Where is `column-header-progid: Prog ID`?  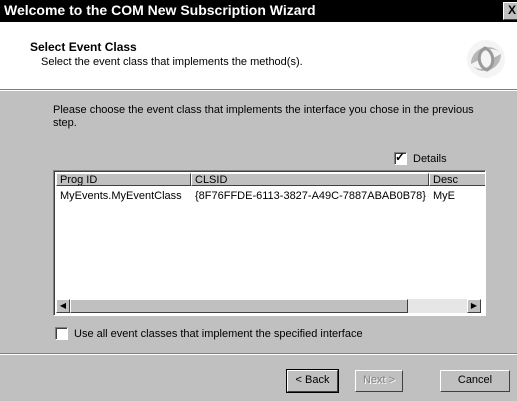
column-header-progid: Prog ID is located at coordinates (123, 179).